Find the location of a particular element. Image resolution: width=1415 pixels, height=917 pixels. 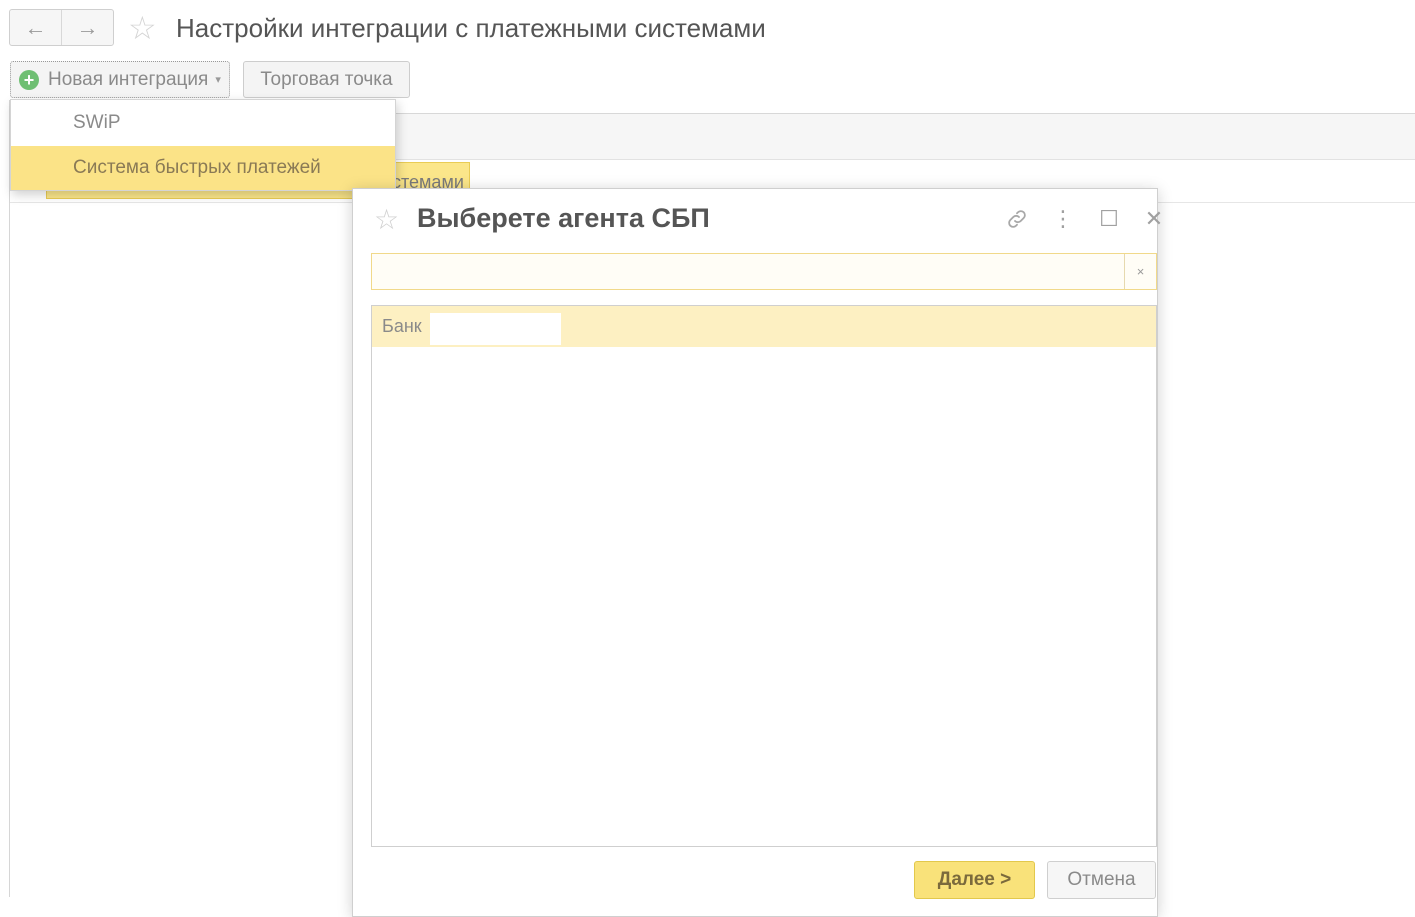

forward-arrow-icon: → is located at coordinates (87, 27).